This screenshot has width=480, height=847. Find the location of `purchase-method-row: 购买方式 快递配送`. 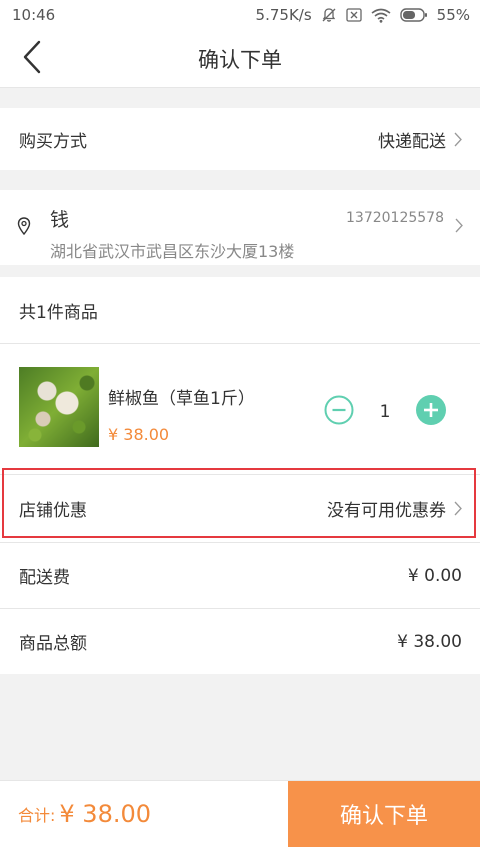

purchase-method-row: 购买方式 快递配送 is located at coordinates (240, 139).